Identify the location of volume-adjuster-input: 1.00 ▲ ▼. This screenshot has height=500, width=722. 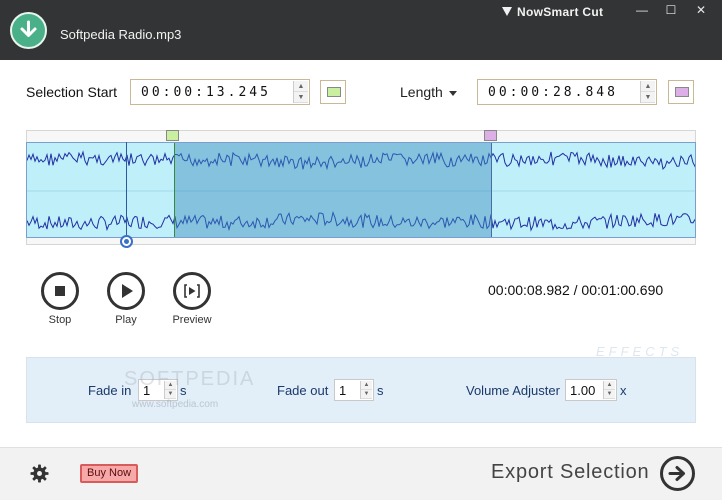
(591, 390).